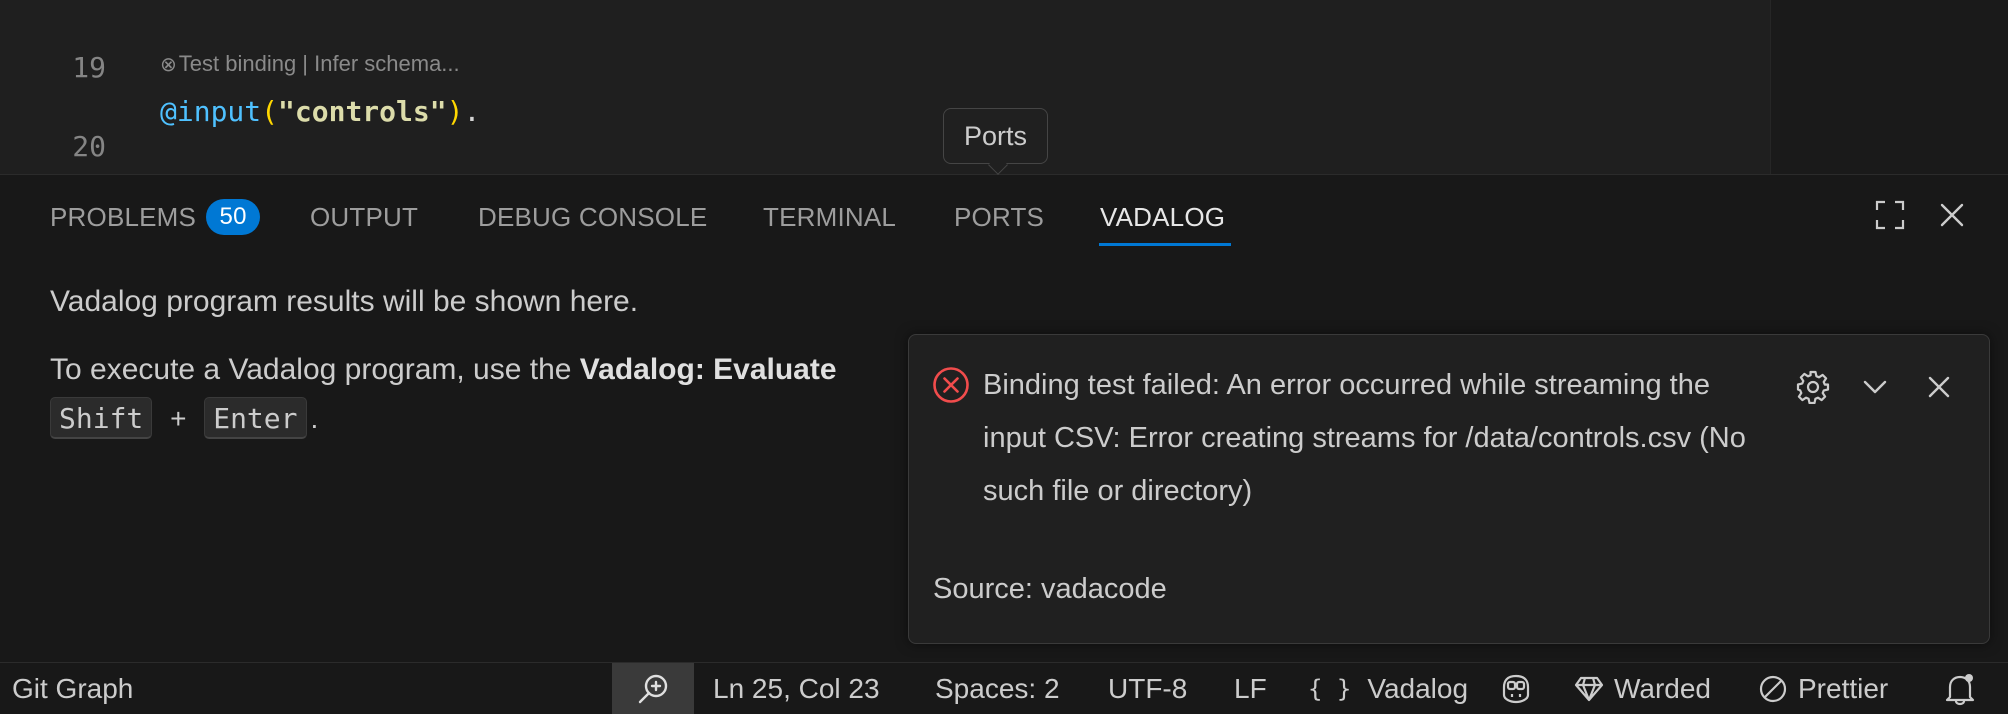  What do you see at coordinates (951, 385) in the screenshot?
I see `error-icon` at bounding box center [951, 385].